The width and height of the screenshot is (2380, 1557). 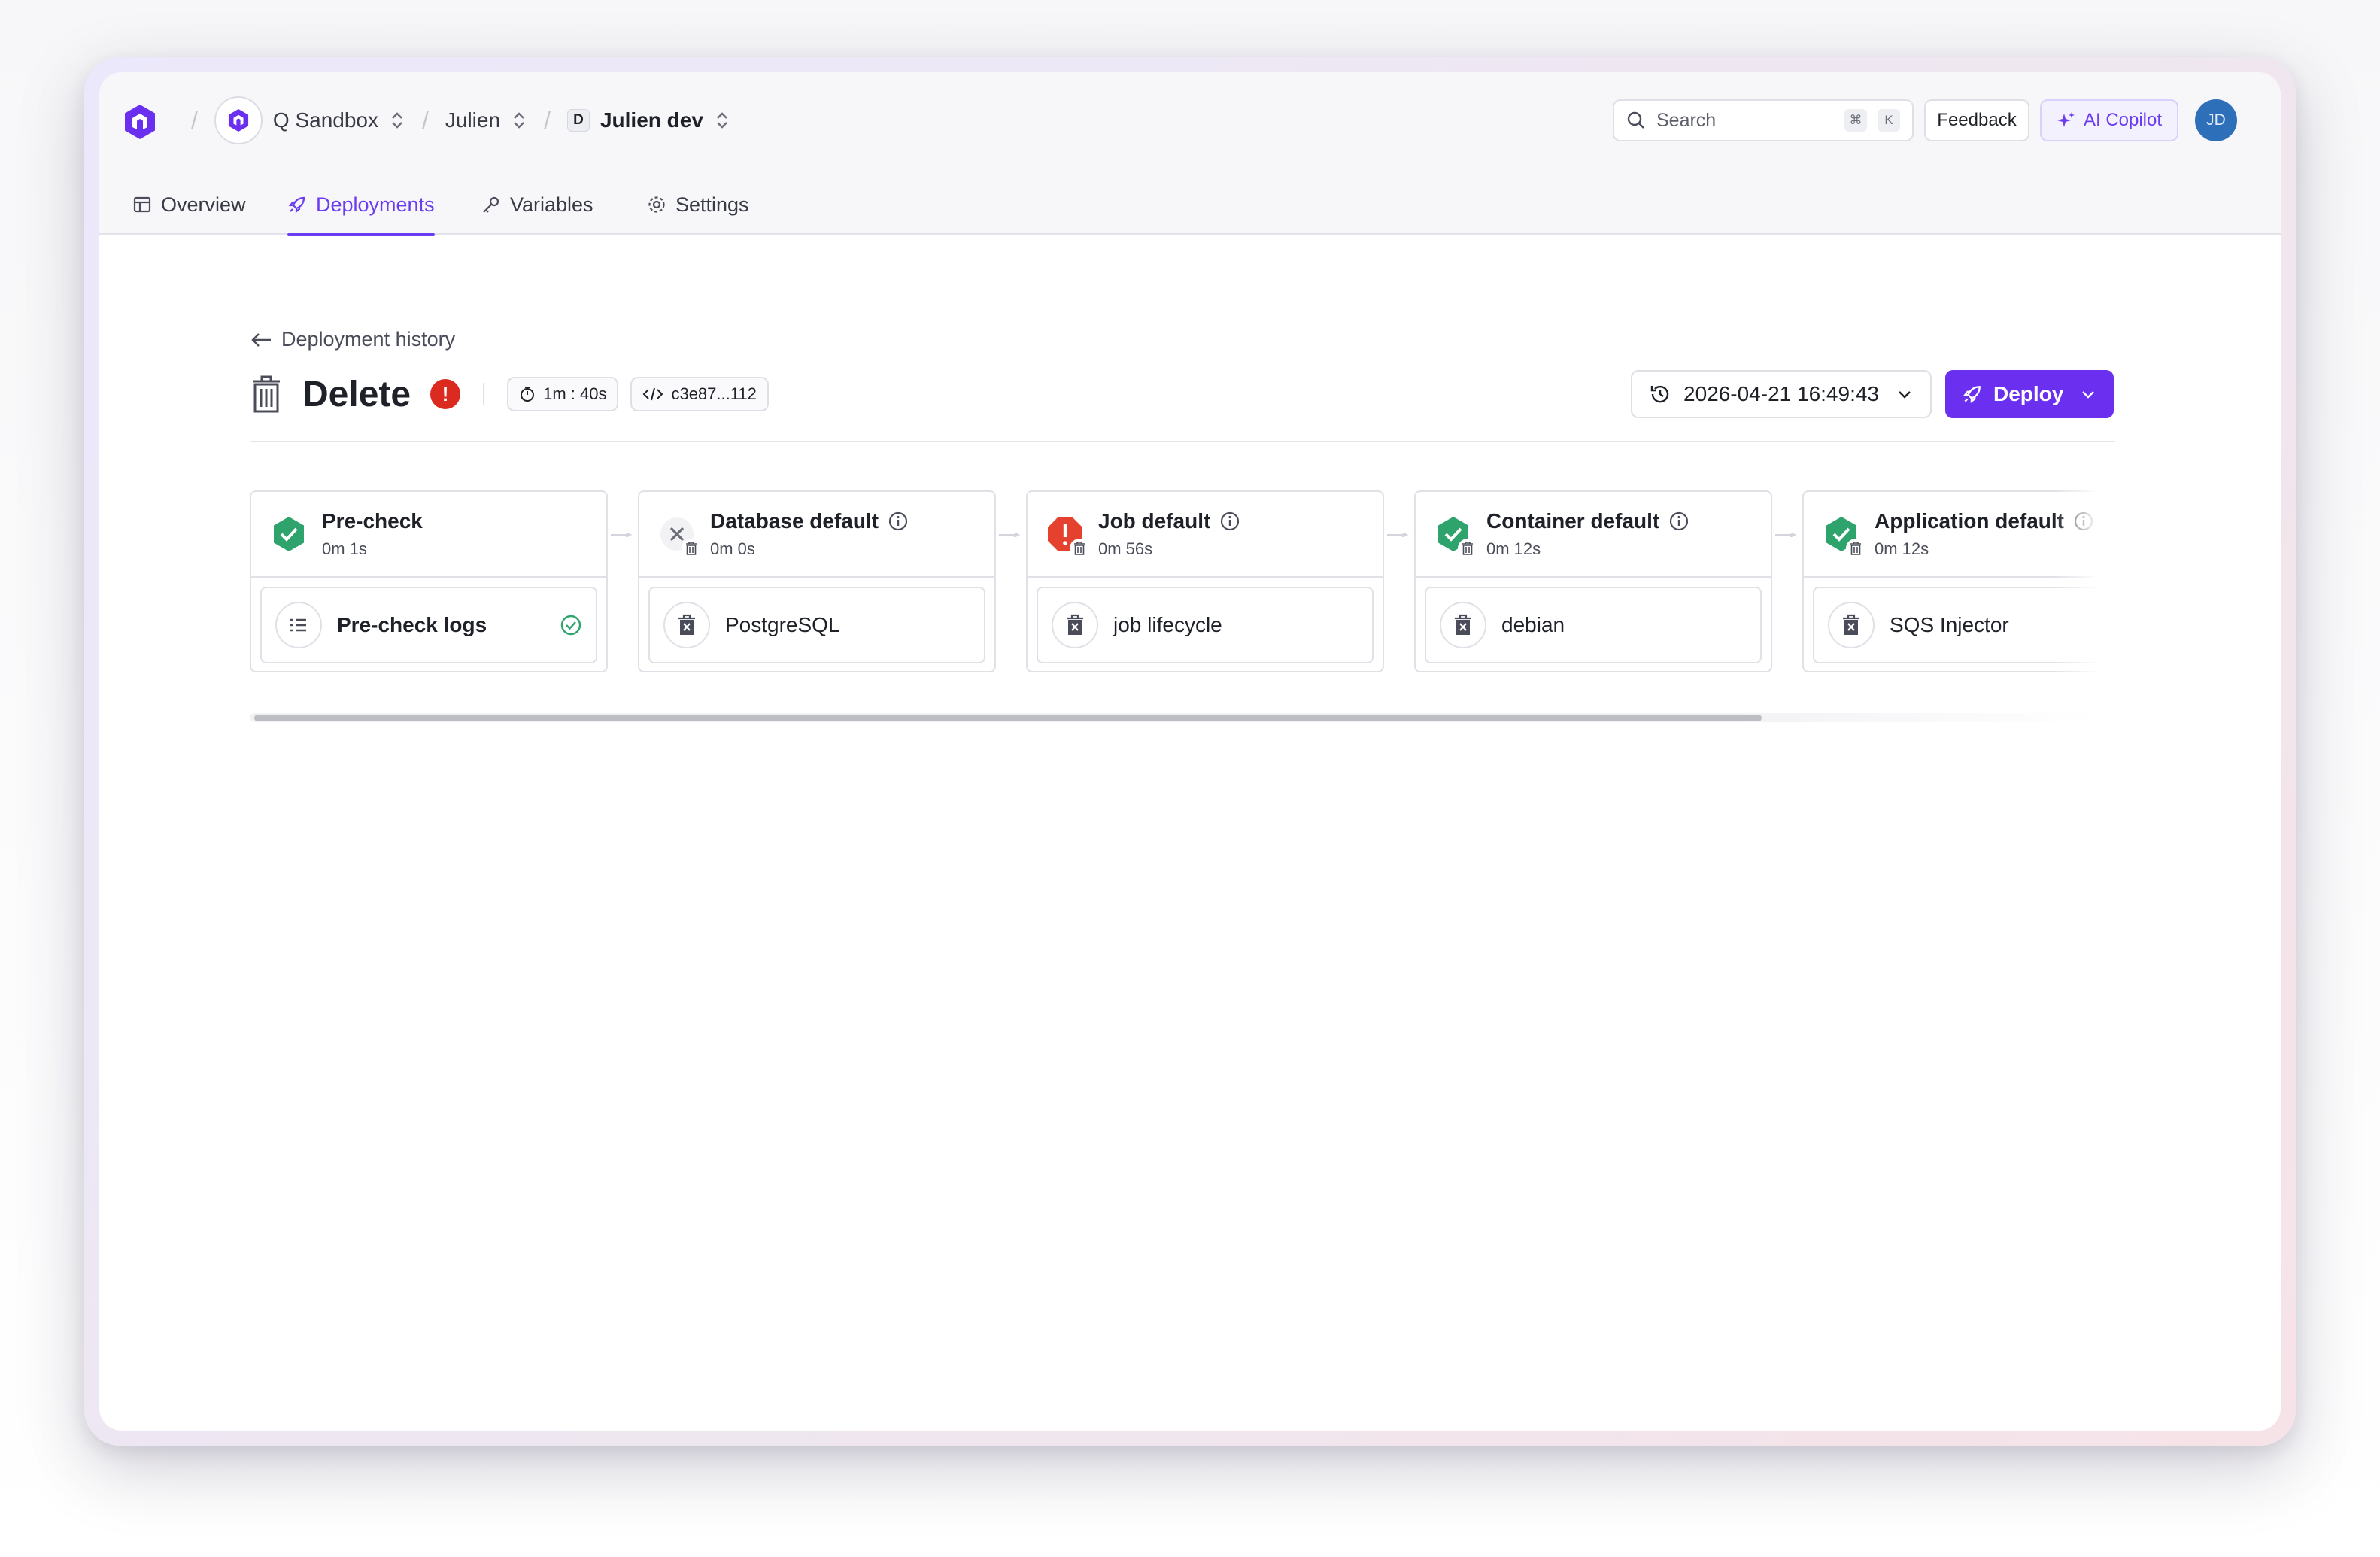 I want to click on list-icon, so click(x=298, y=625).